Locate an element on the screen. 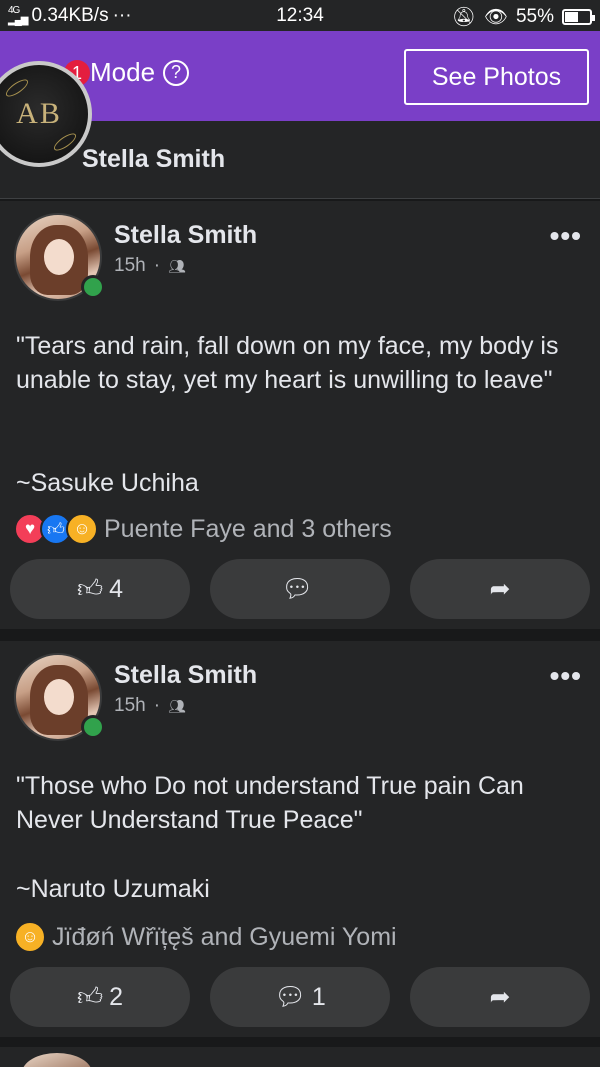 The height and width of the screenshot is (1067, 600). battery-percent: 55% is located at coordinates (534, 16).